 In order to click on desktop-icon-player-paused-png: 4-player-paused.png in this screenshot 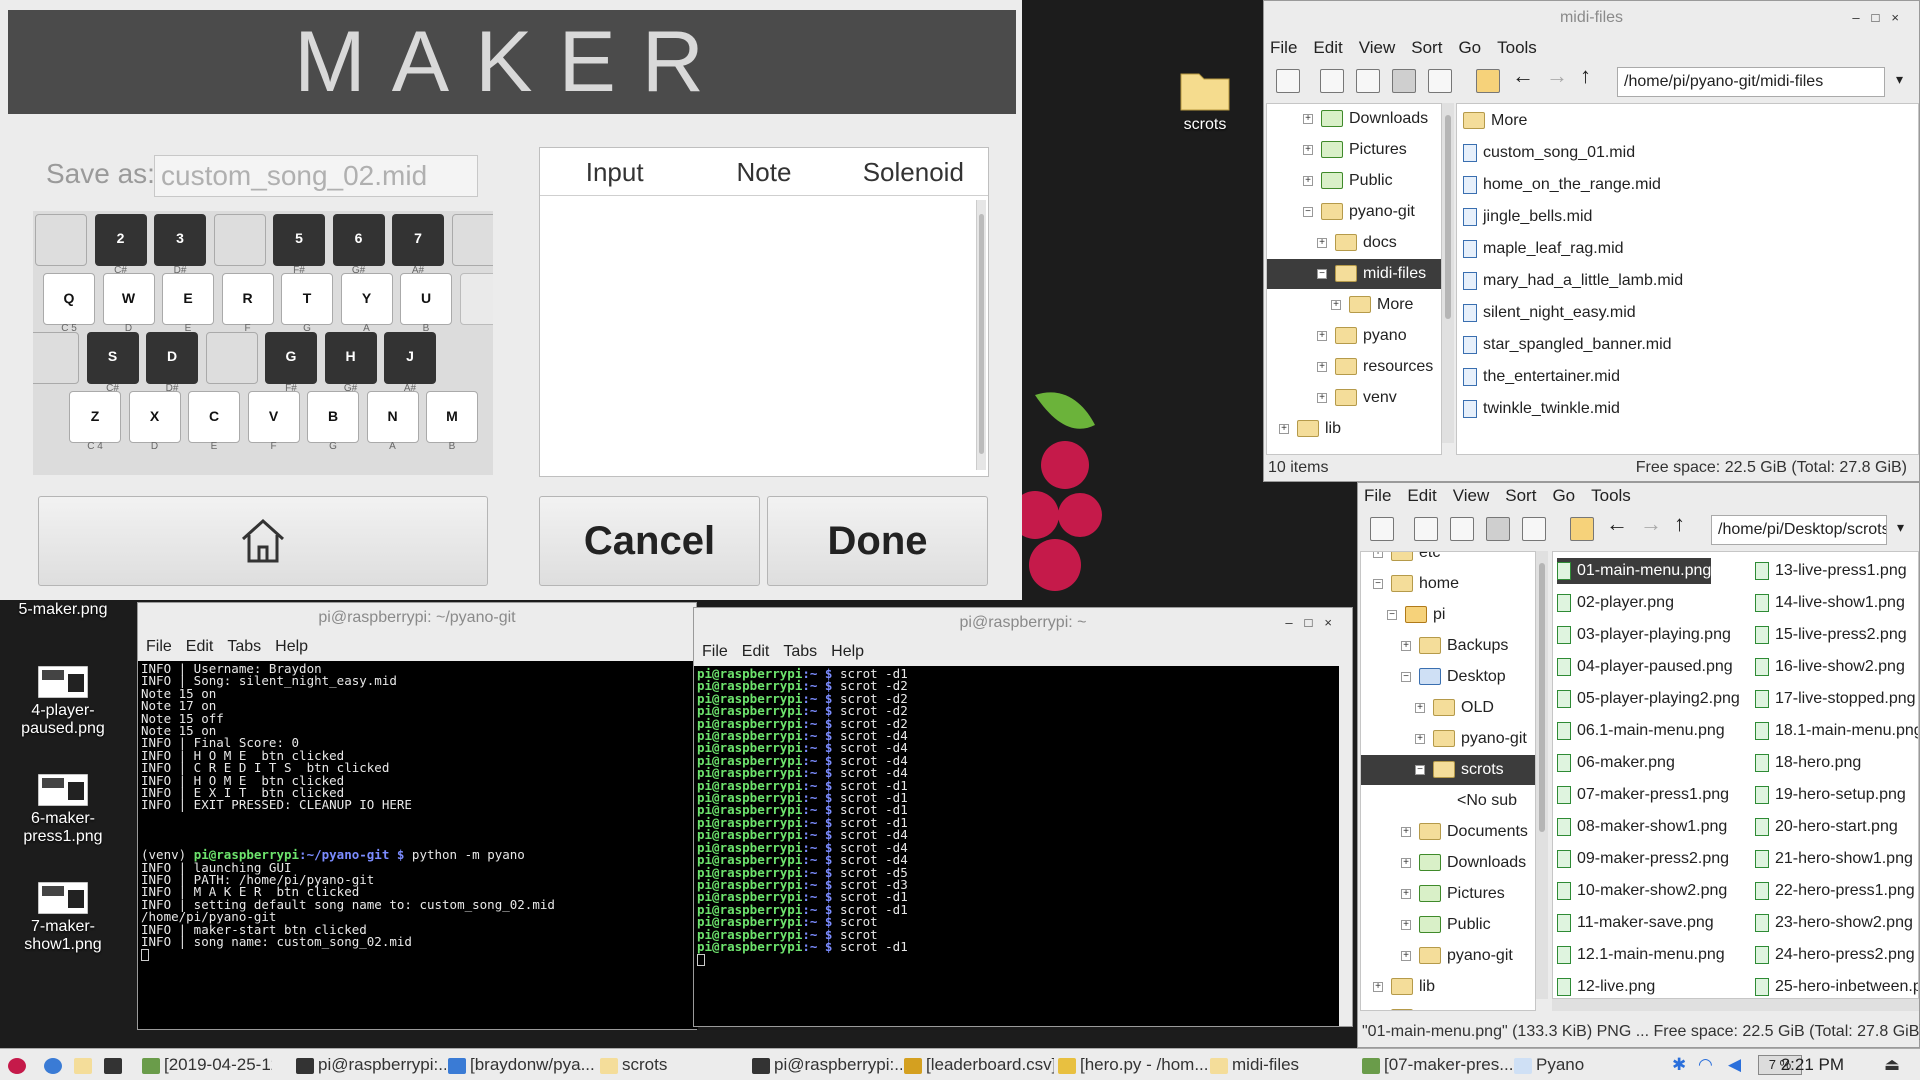, I will do `click(63, 702)`.